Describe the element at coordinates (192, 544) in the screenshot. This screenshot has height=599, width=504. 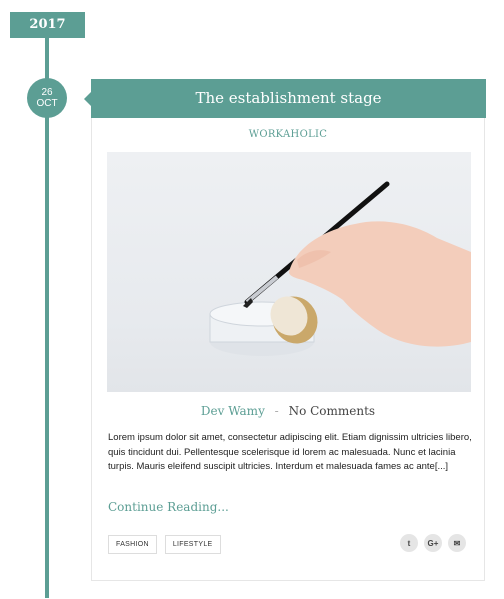
I see `tag-lifestyle: LIFESTYLE` at that location.